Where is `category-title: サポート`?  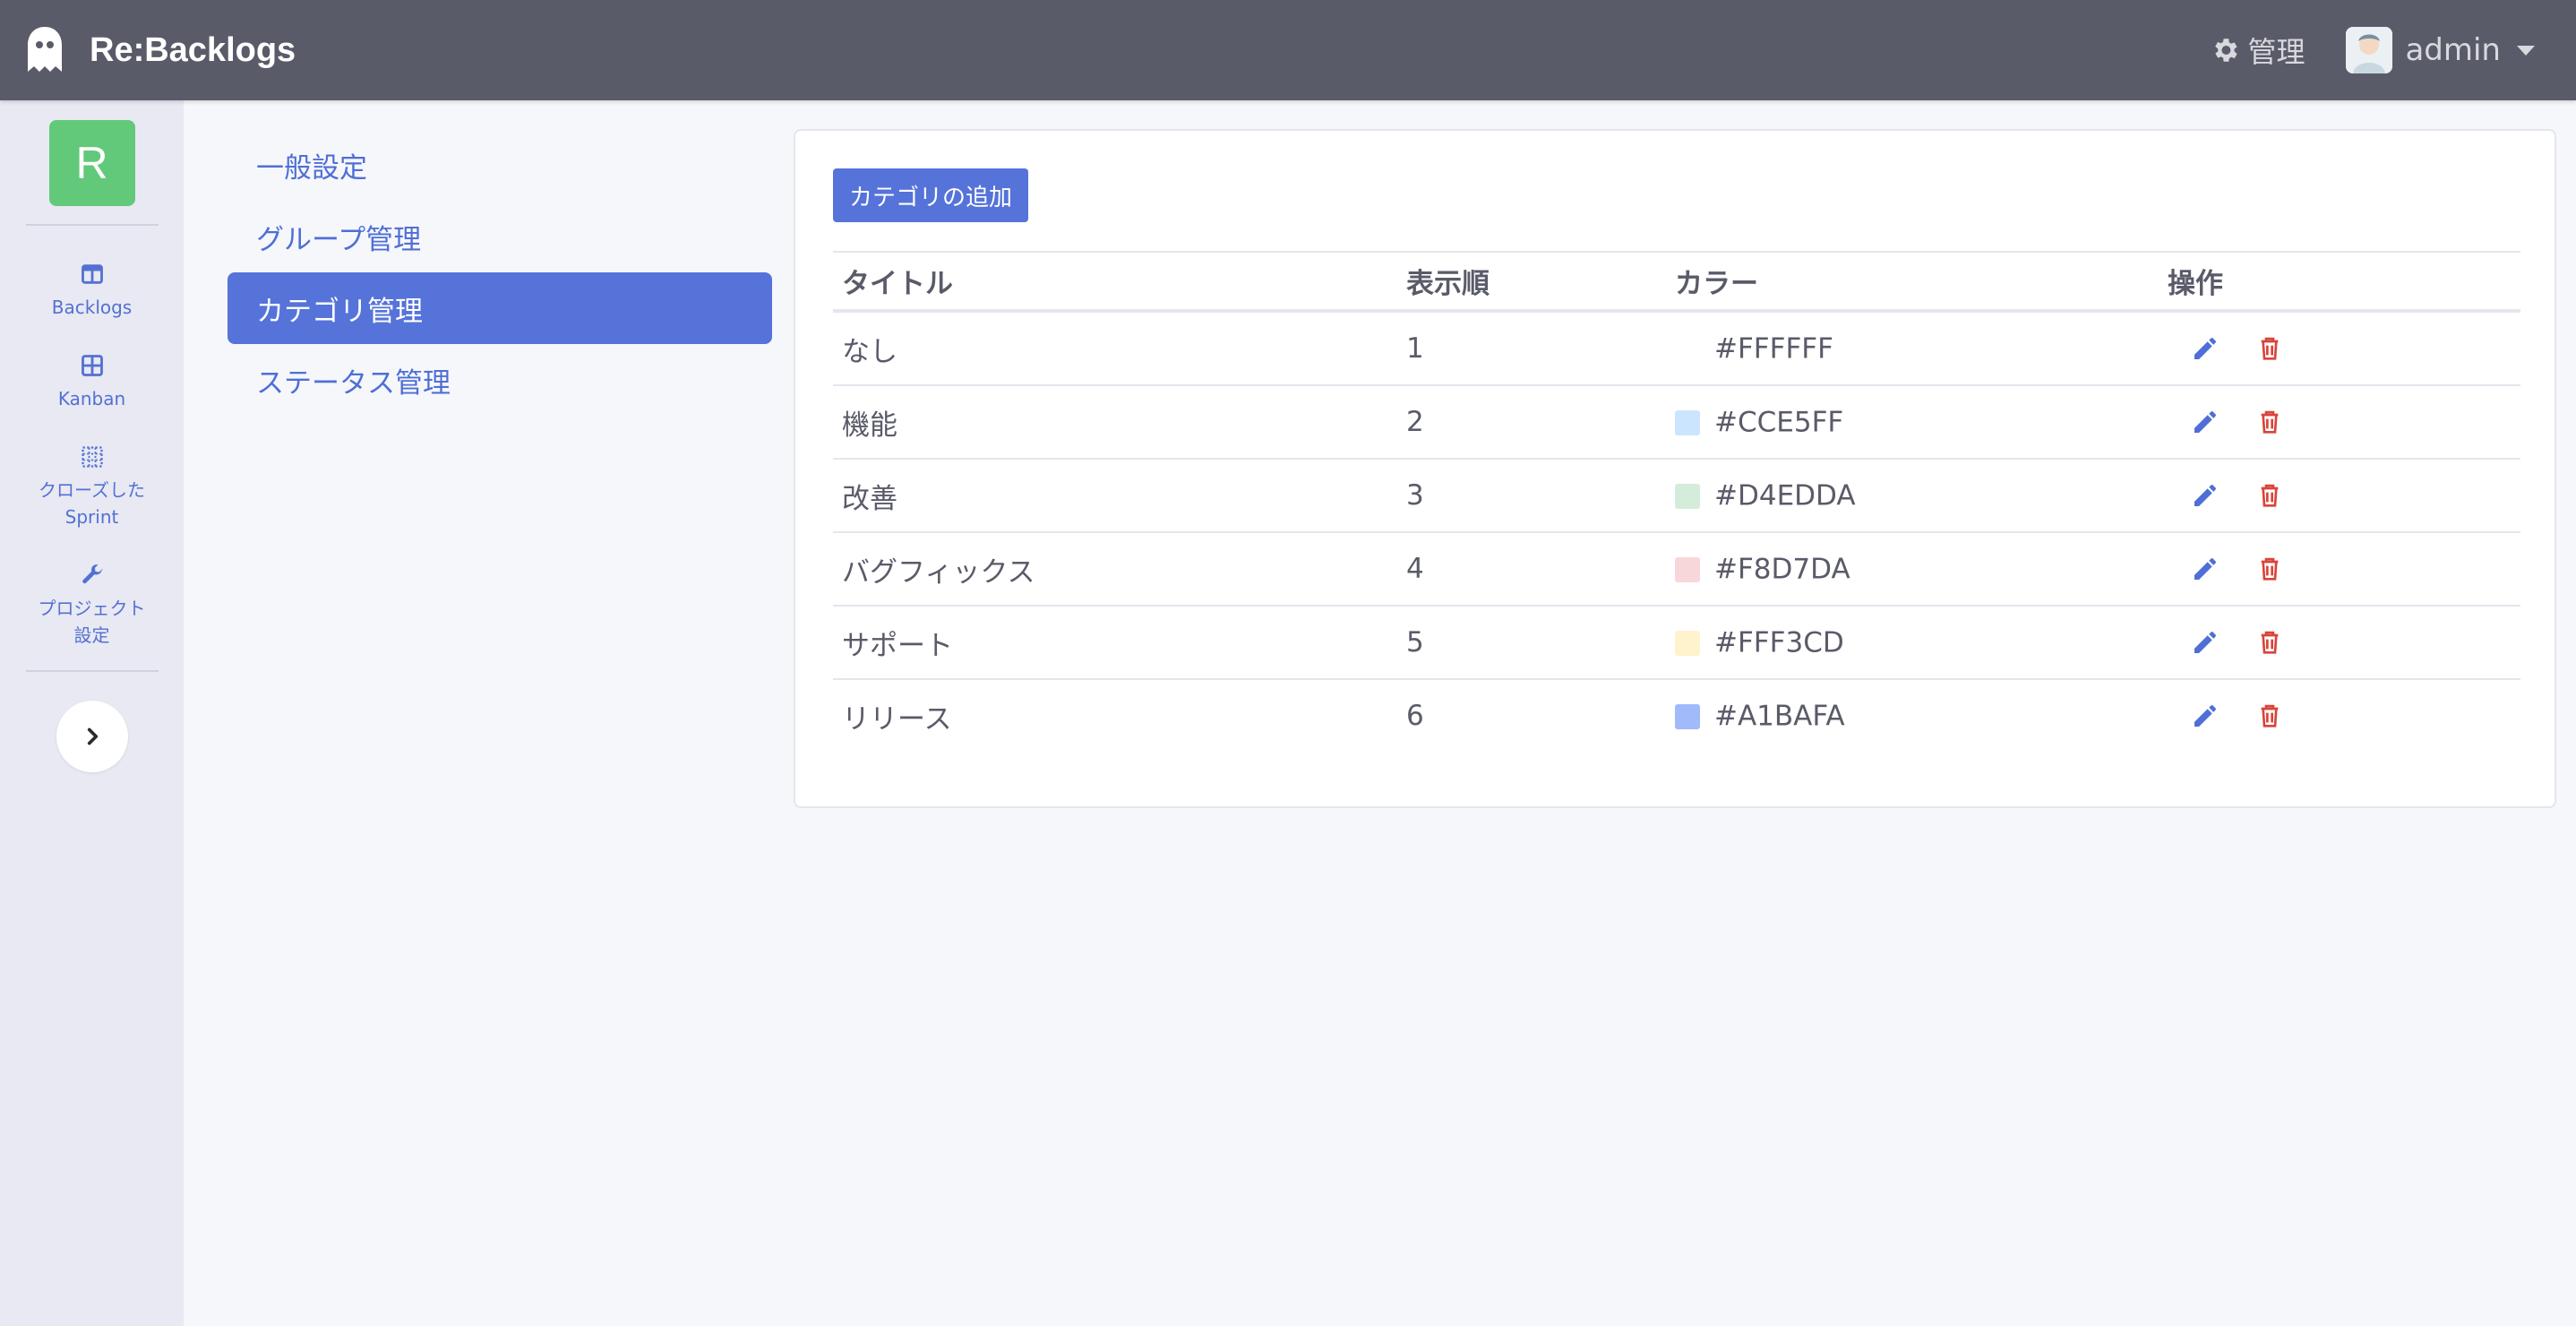
category-title: サポート is located at coordinates (897, 645).